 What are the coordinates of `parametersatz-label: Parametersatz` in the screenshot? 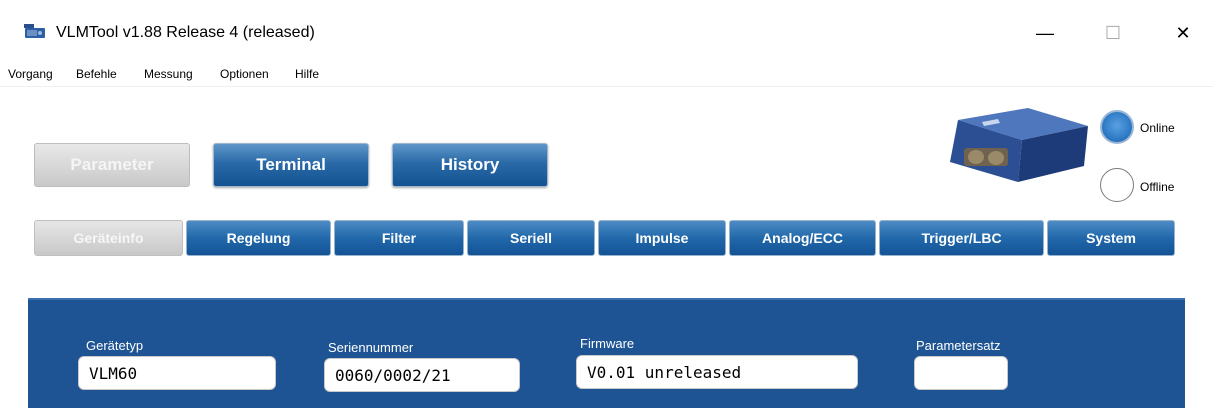 It's located at (958, 345).